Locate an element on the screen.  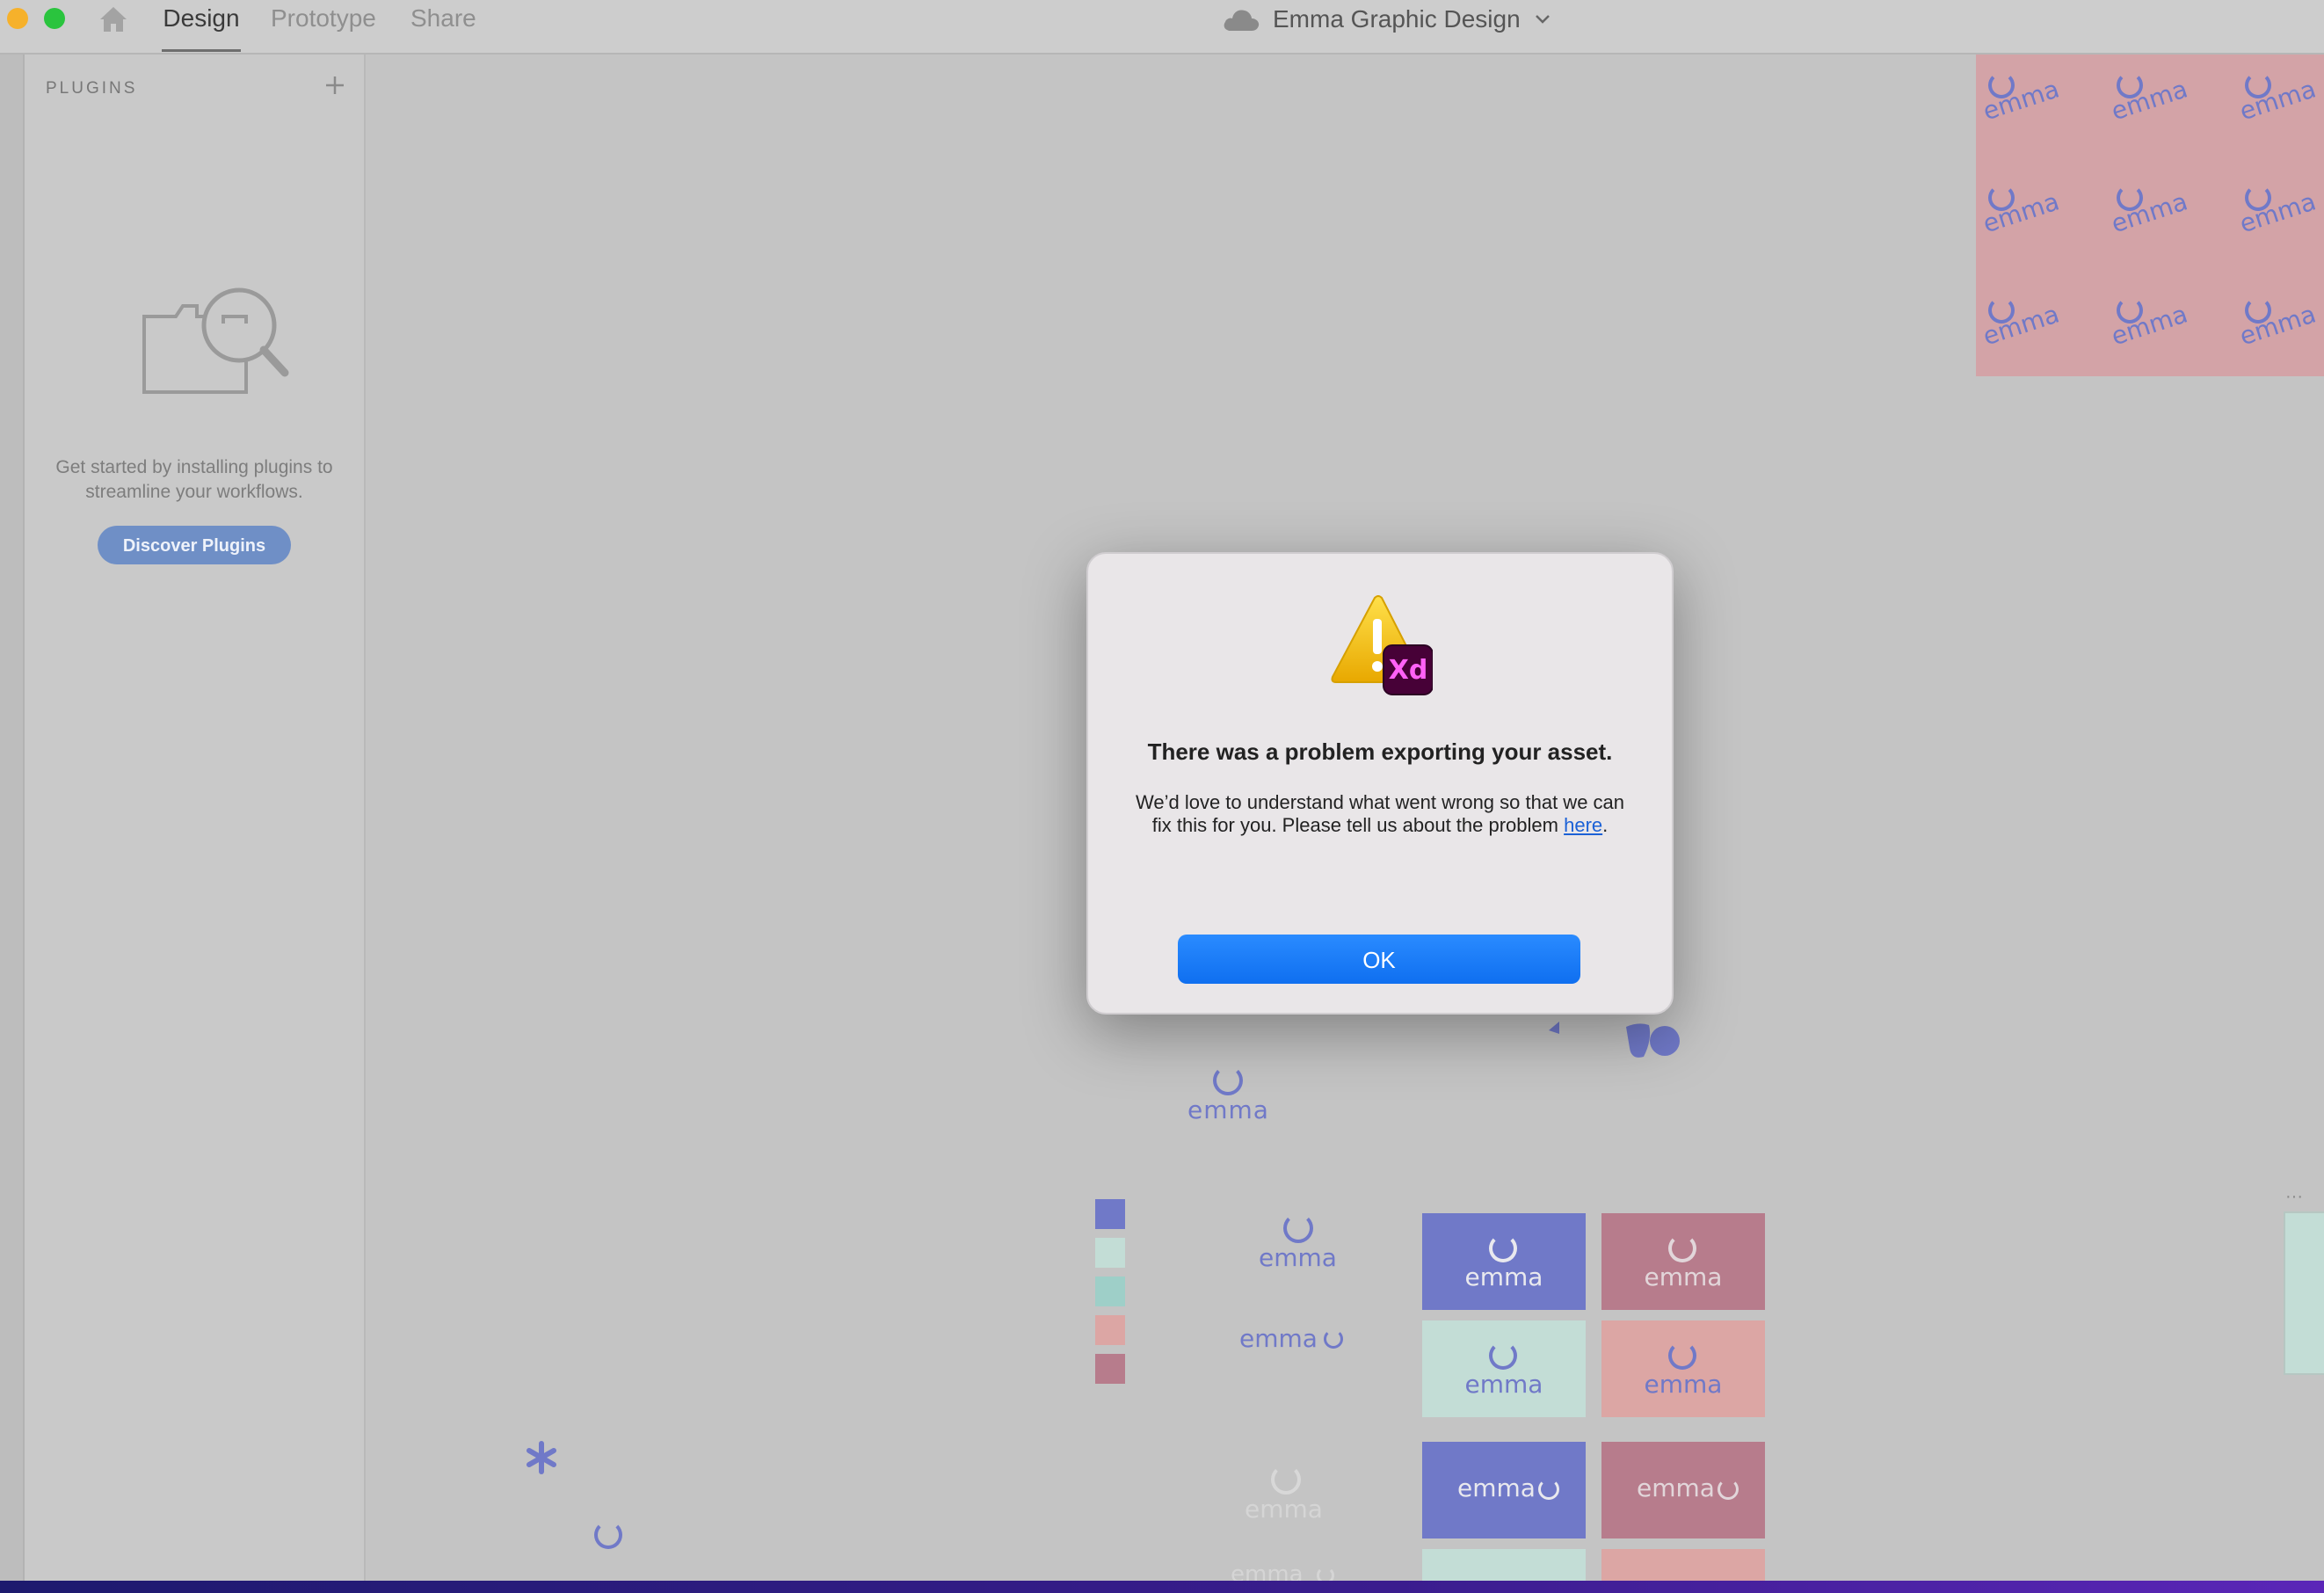
tab-design: Design is located at coordinates (201, 27).